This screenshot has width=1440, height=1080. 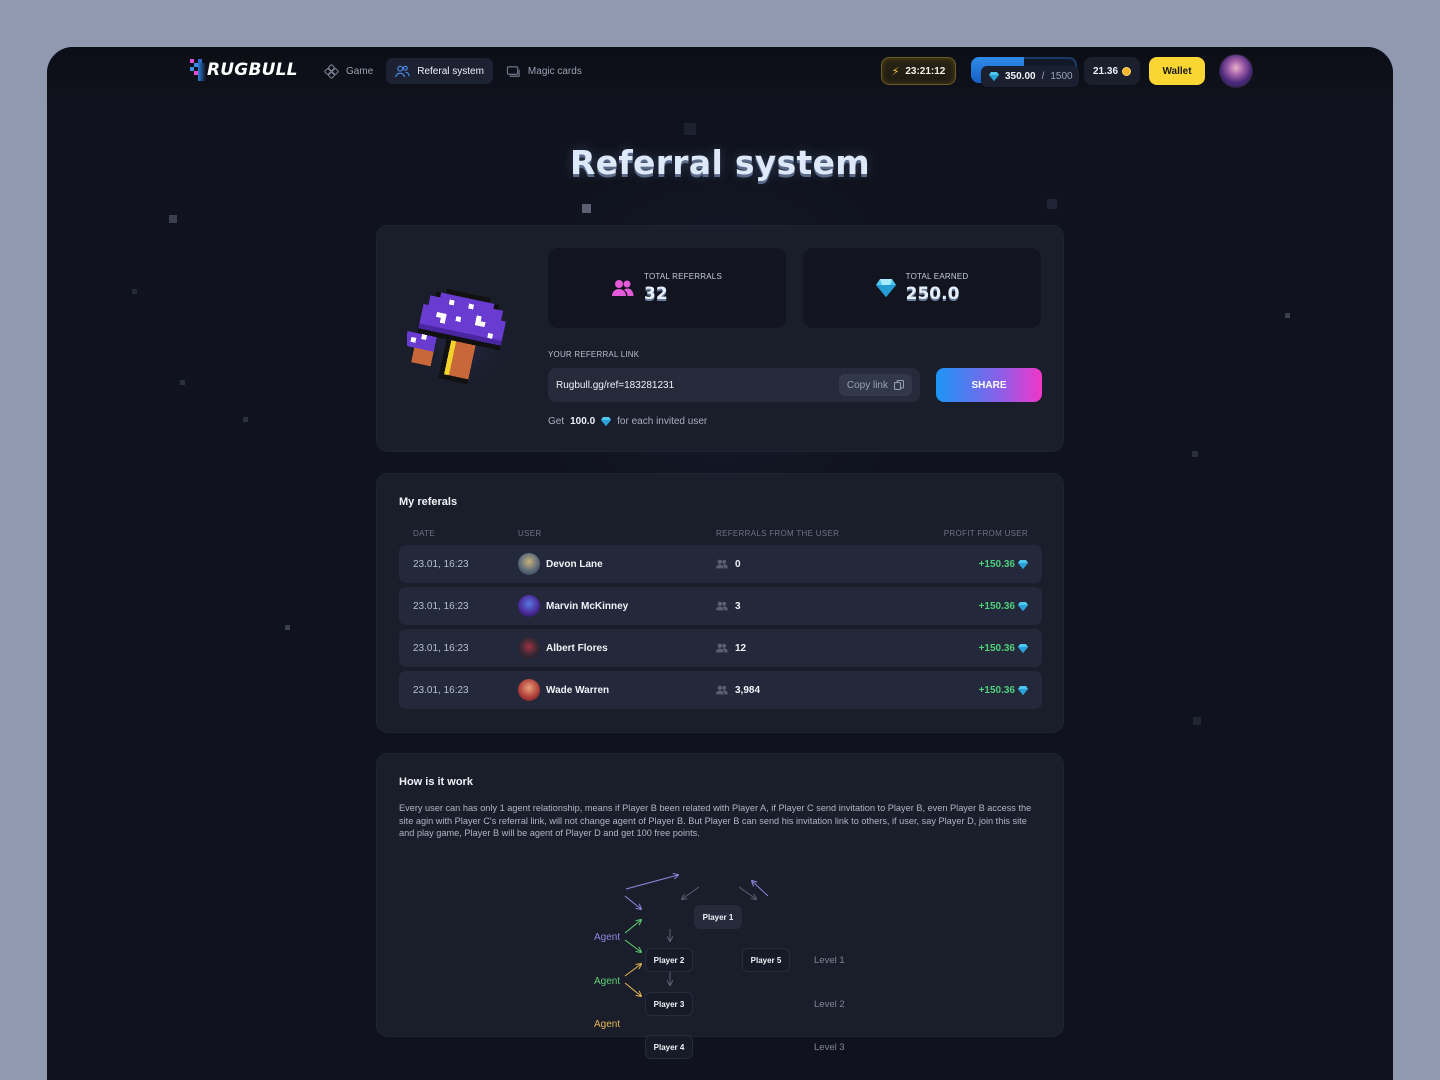 What do you see at coordinates (428, 502) in the screenshot?
I see `my-referrals-title: My referals` at bounding box center [428, 502].